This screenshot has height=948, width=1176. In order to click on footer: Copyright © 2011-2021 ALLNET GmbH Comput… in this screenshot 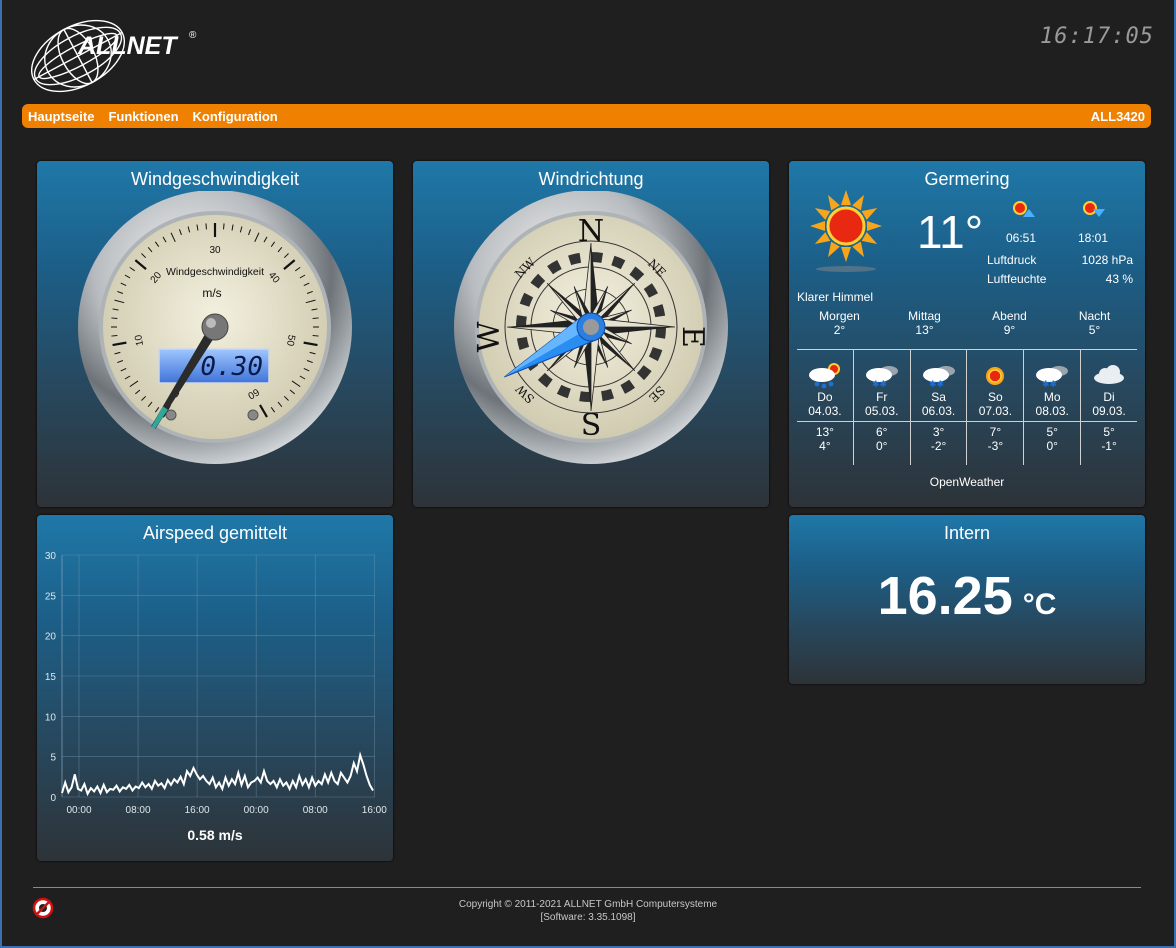, I will do `click(588, 911)`.